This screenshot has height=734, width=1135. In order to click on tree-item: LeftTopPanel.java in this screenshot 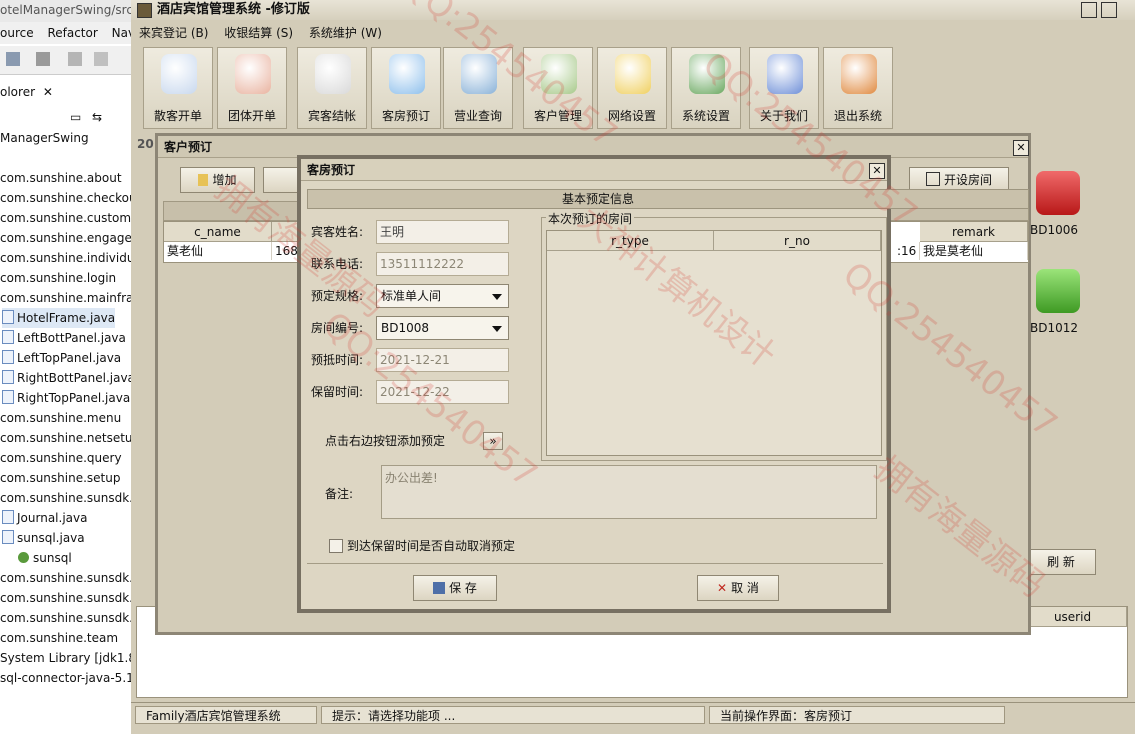, I will do `click(61, 358)`.